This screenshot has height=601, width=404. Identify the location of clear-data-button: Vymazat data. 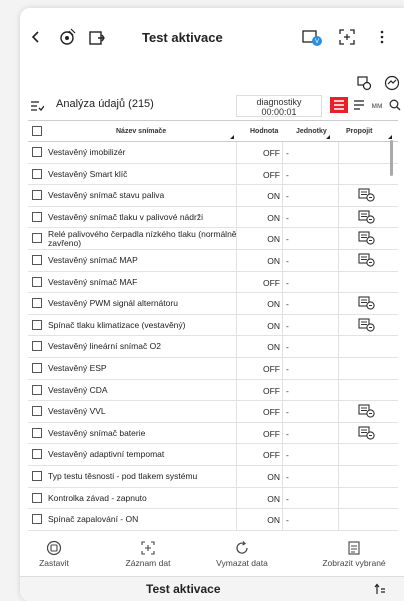
(242, 553).